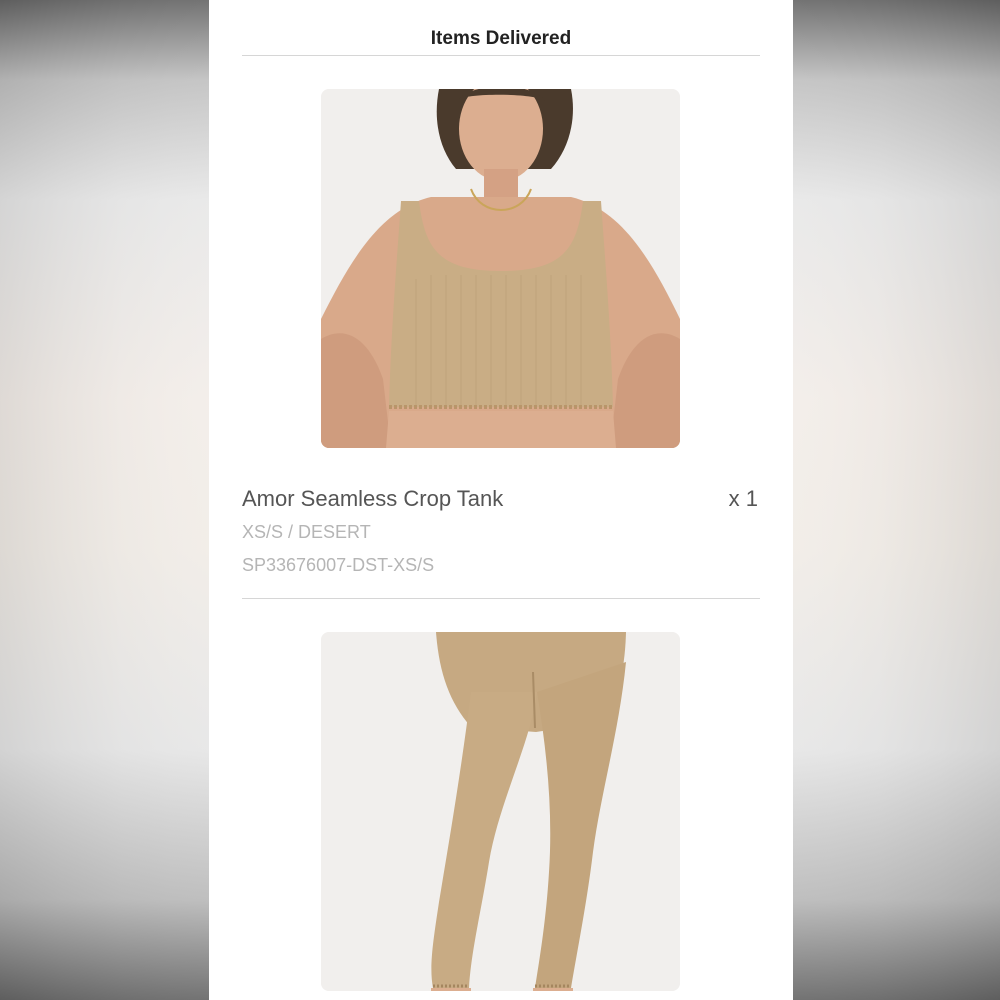 The height and width of the screenshot is (1000, 1000). Describe the element at coordinates (306, 532) in the screenshot. I see `item-variant: XS/S / DESERT` at that location.